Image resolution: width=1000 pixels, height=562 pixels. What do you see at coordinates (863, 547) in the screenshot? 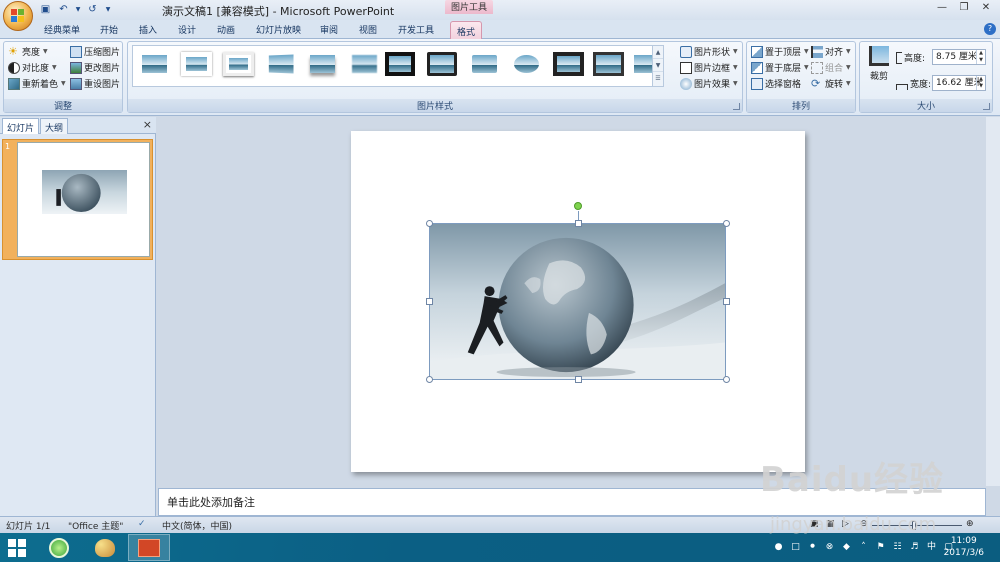
I see `show-hidden-icon: ˄` at bounding box center [863, 547].